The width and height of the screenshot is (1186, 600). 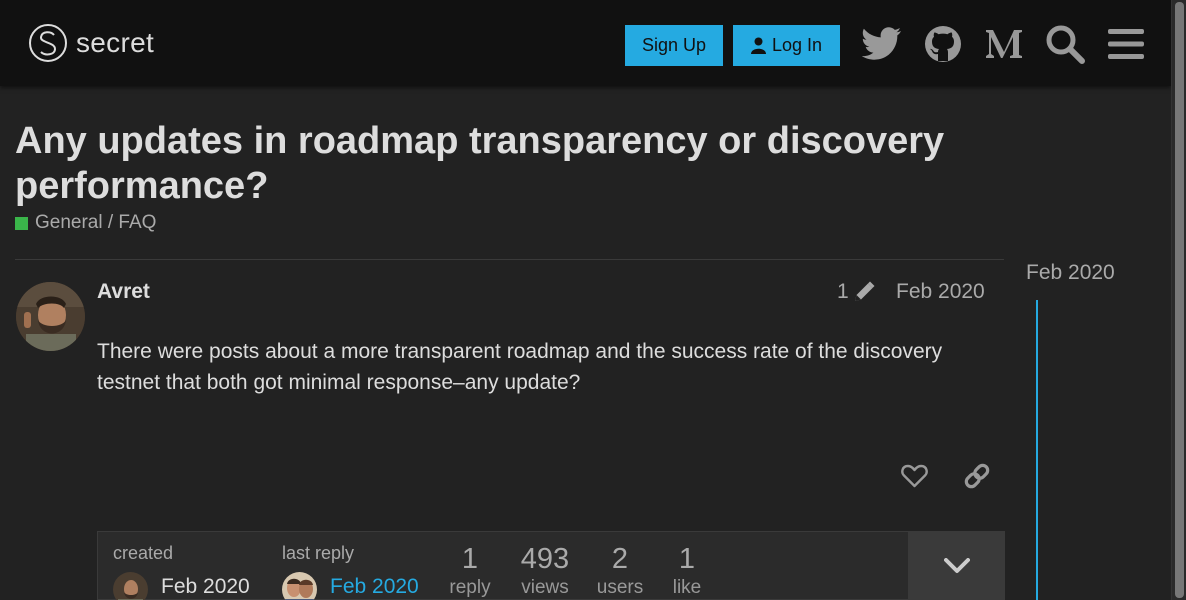 I want to click on stat-replies: 1 reply, so click(x=470, y=571).